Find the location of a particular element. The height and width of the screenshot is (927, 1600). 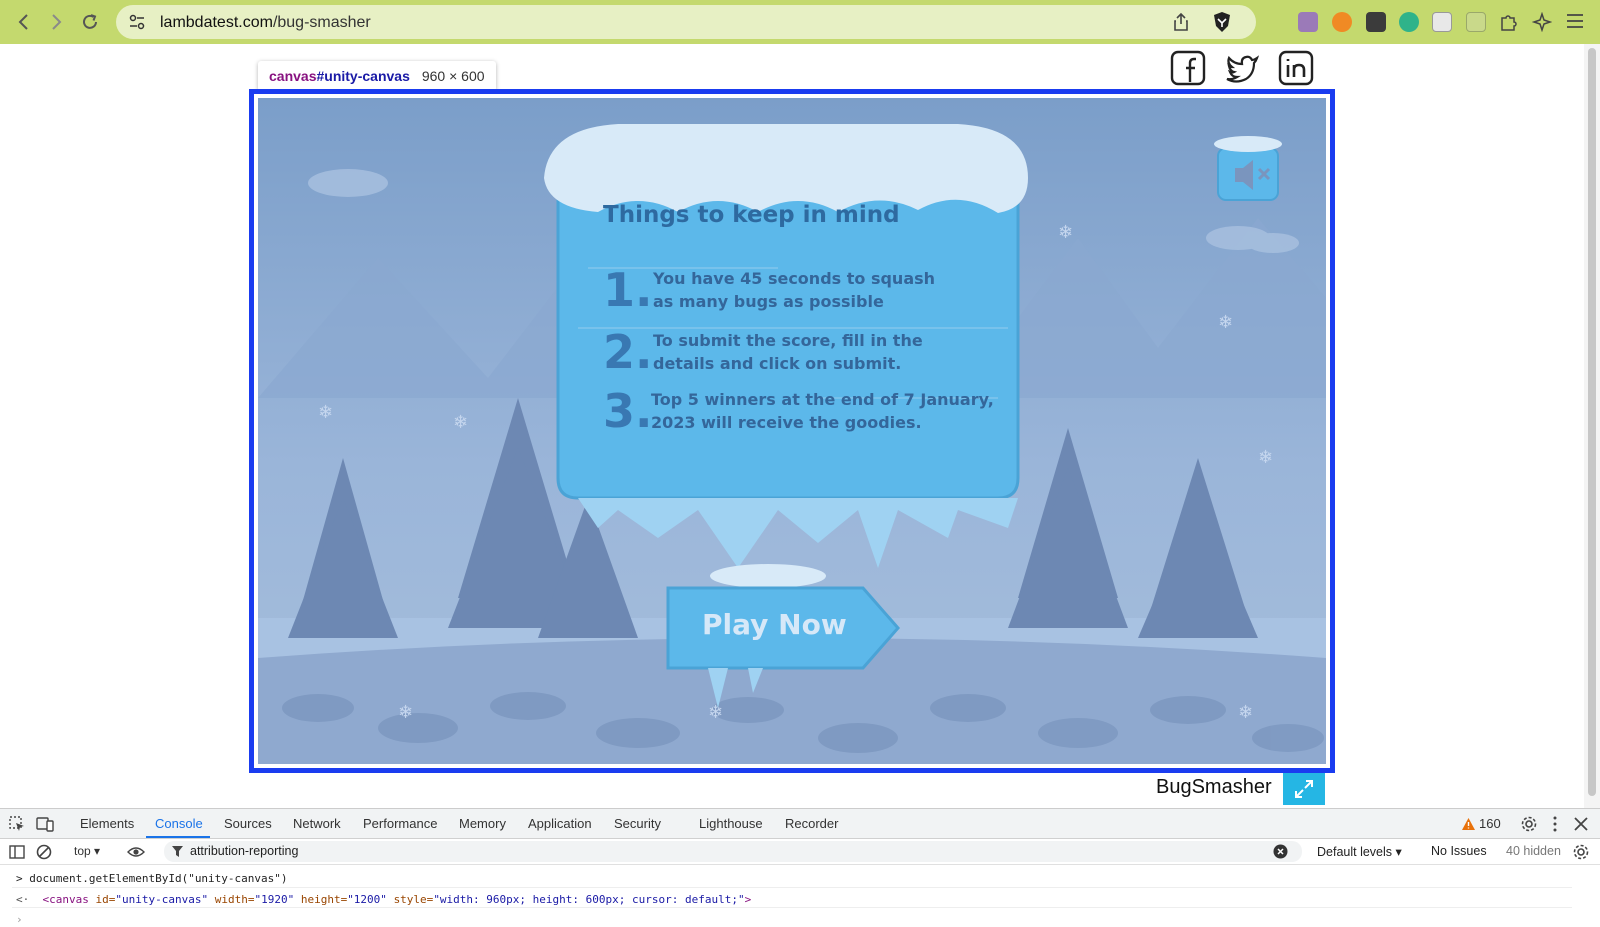

log-levels-dropdown: Default levels ▾ is located at coordinates (1359, 851).